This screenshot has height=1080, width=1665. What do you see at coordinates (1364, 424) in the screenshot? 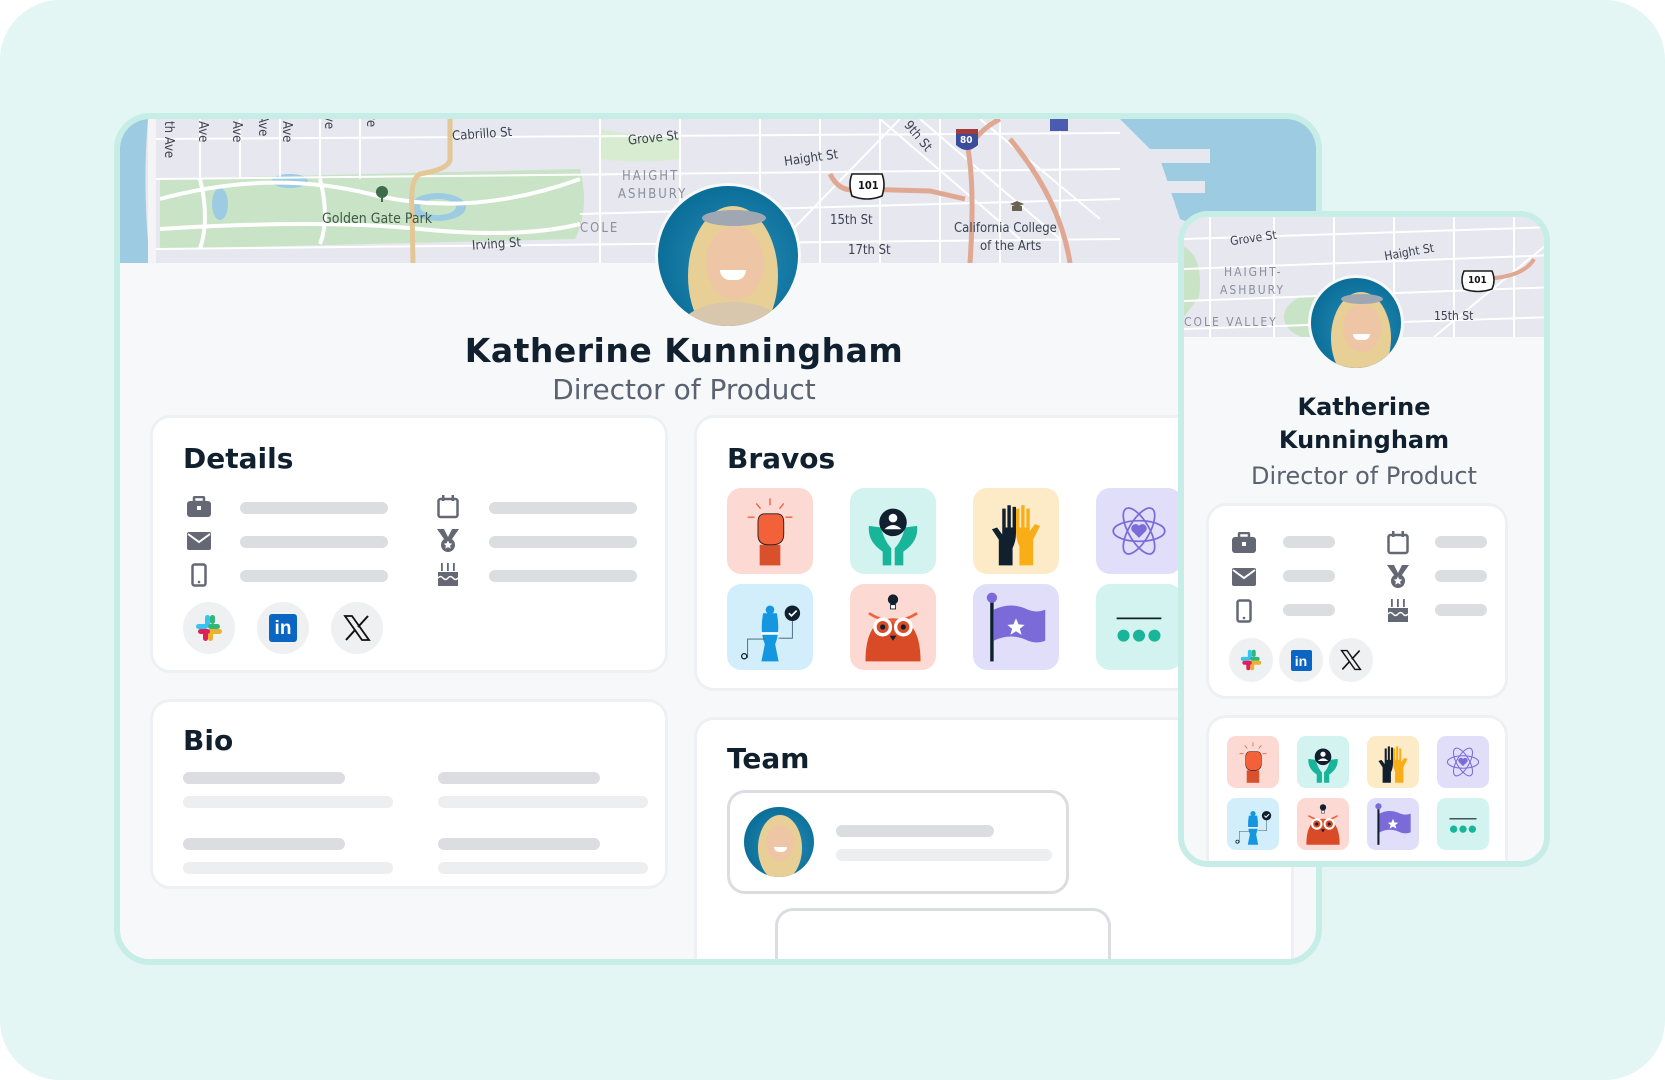
I see `mobile-profile-name: Katherine Kunningham` at bounding box center [1364, 424].